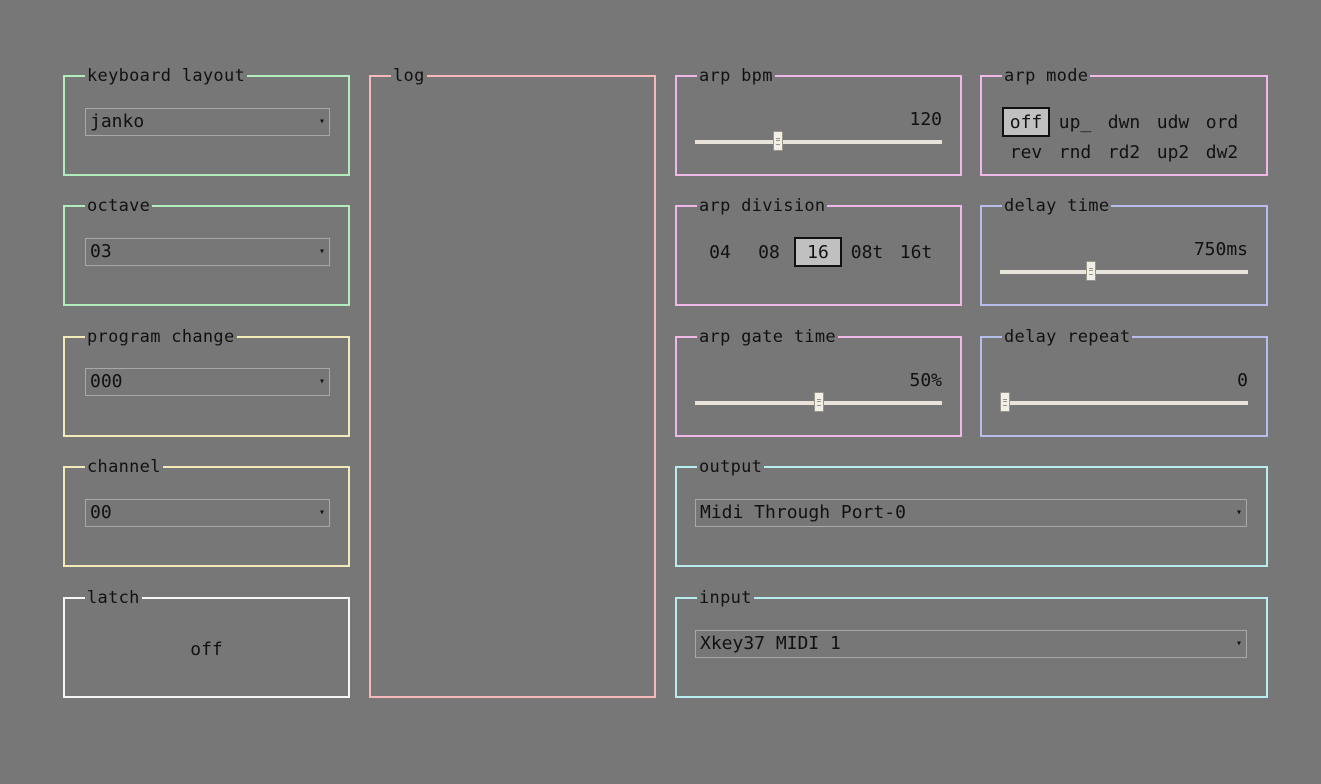 Image resolution: width=1321 pixels, height=784 pixels. Describe the element at coordinates (1222, 152) in the screenshot. I see `arp-mode-option: dw2` at that location.